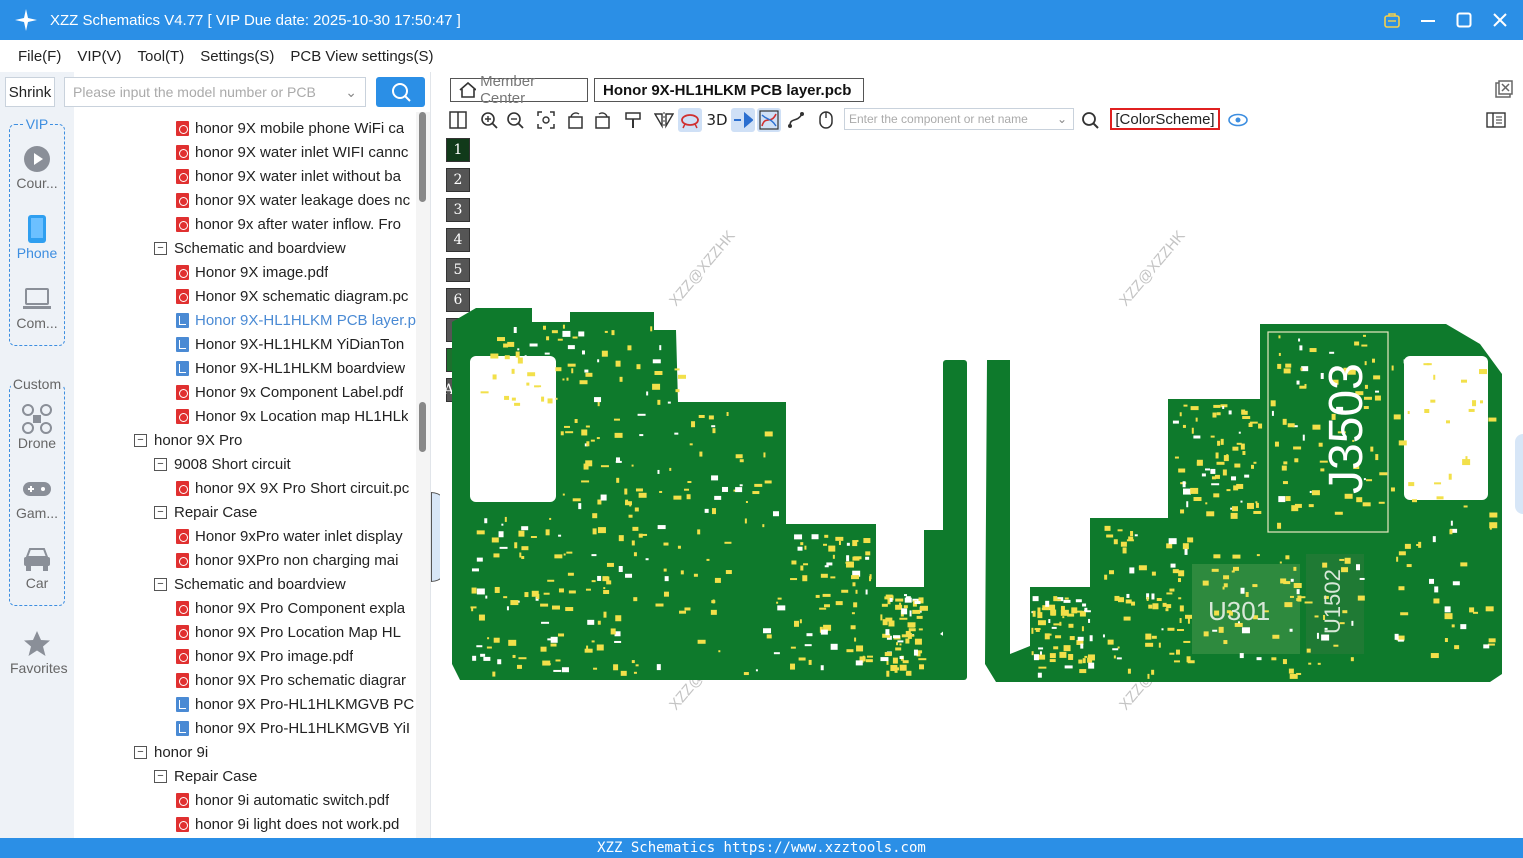  Describe the element at coordinates (1496, 120) in the screenshot. I see `side-panel-icon` at that location.